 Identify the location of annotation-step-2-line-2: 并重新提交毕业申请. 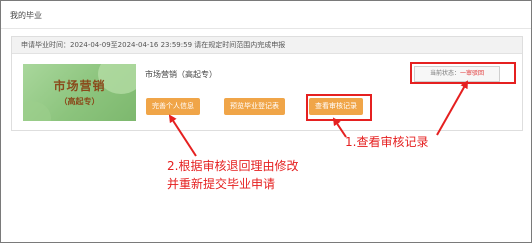
(221, 184).